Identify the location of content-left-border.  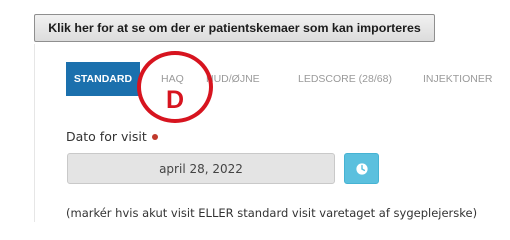
(34, 133).